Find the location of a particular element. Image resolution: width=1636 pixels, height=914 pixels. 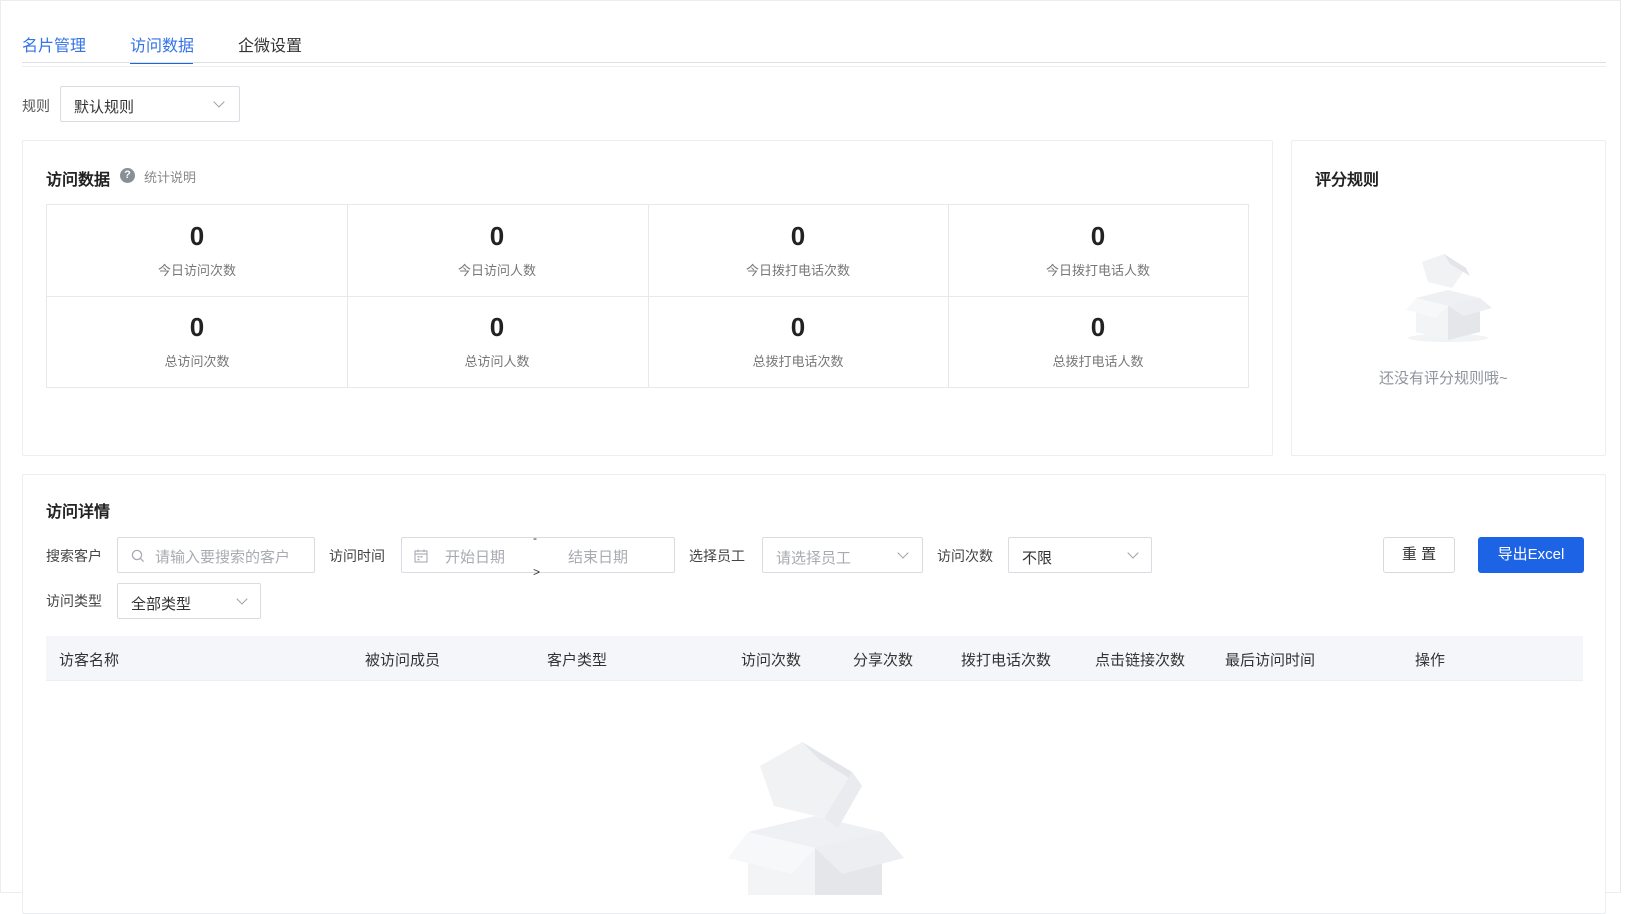

calendar-icon is located at coordinates (421, 556).